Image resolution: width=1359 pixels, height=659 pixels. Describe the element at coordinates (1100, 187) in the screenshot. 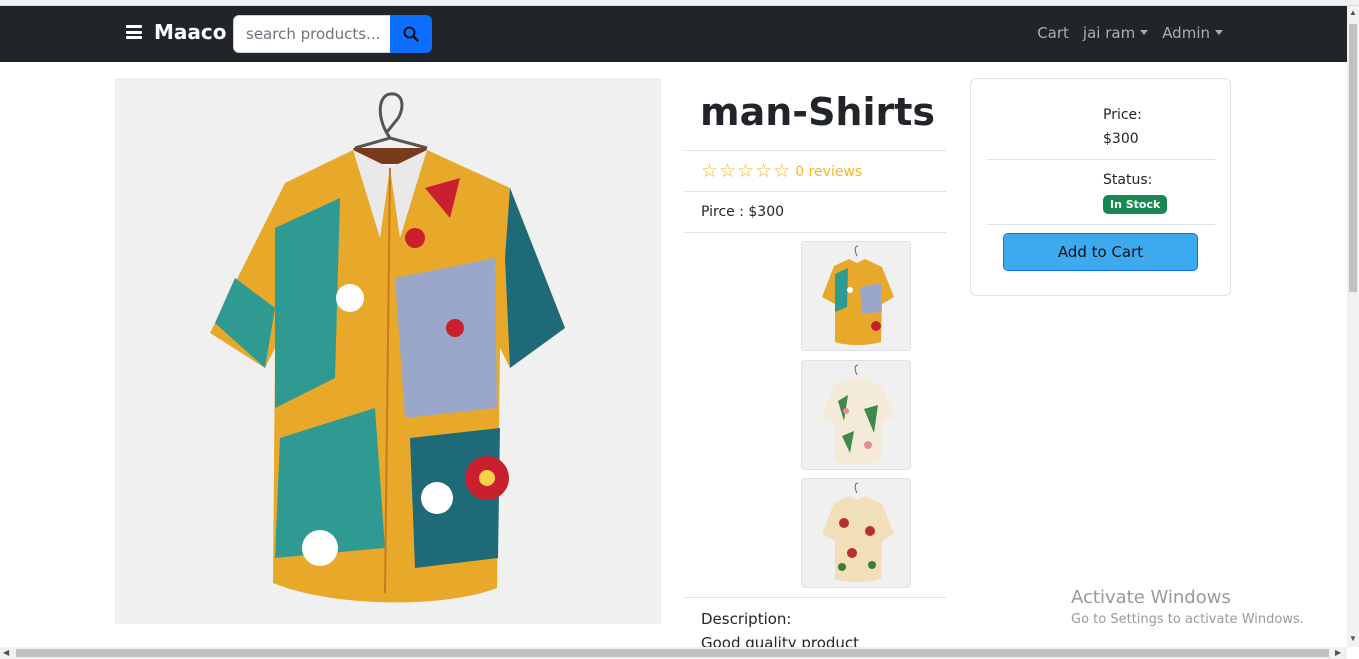

I see `purchase-card: Price: $300 Status: In Stock Add to Cart` at that location.